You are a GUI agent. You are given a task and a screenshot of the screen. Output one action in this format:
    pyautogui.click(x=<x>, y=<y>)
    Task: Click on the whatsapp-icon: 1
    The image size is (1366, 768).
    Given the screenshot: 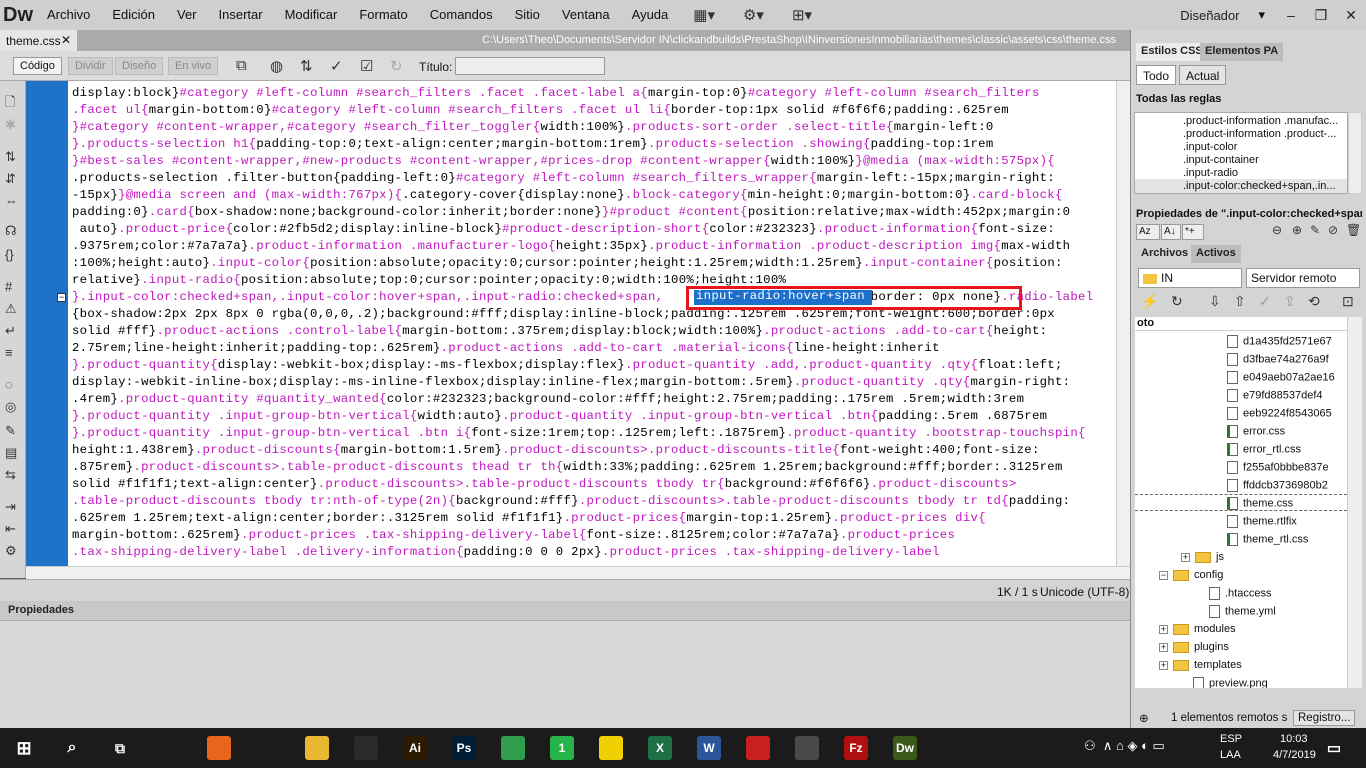 What is the action you would take?
    pyautogui.click(x=562, y=748)
    